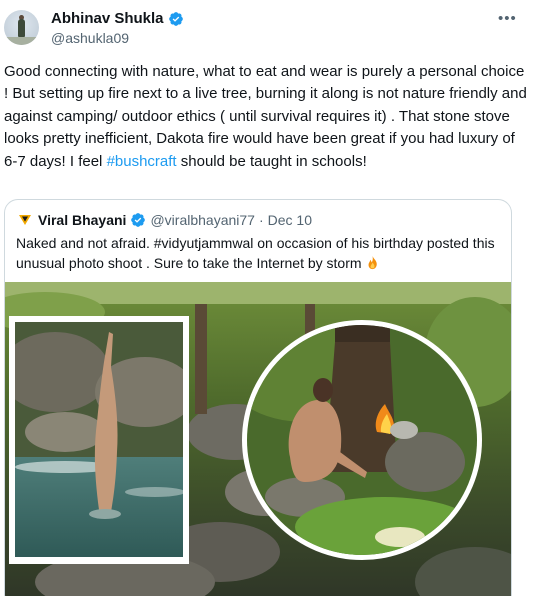 The height and width of the screenshot is (596, 539). I want to click on quoted-date: Dec 10, so click(290, 220).